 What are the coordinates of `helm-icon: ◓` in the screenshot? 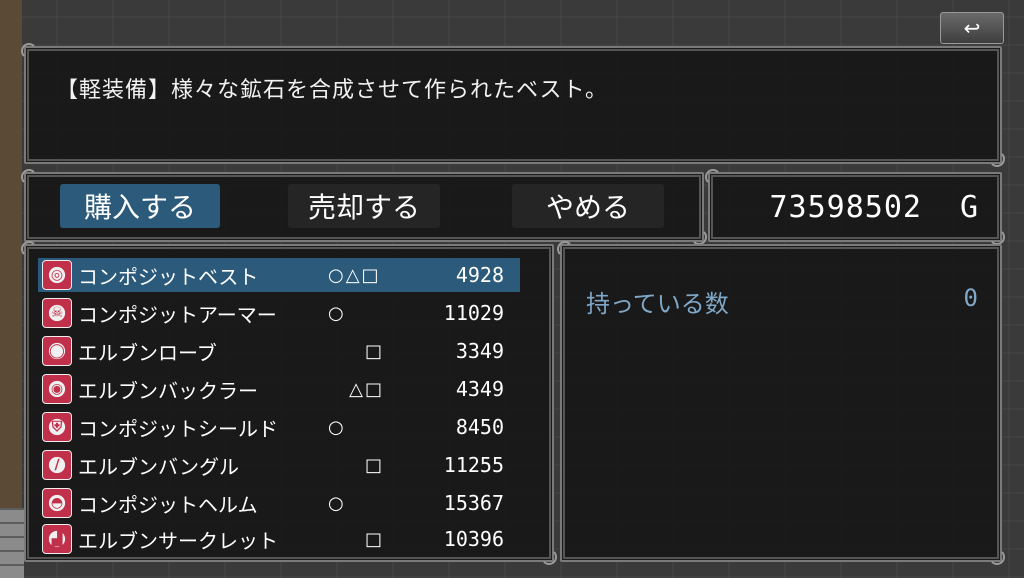 It's located at (57, 503).